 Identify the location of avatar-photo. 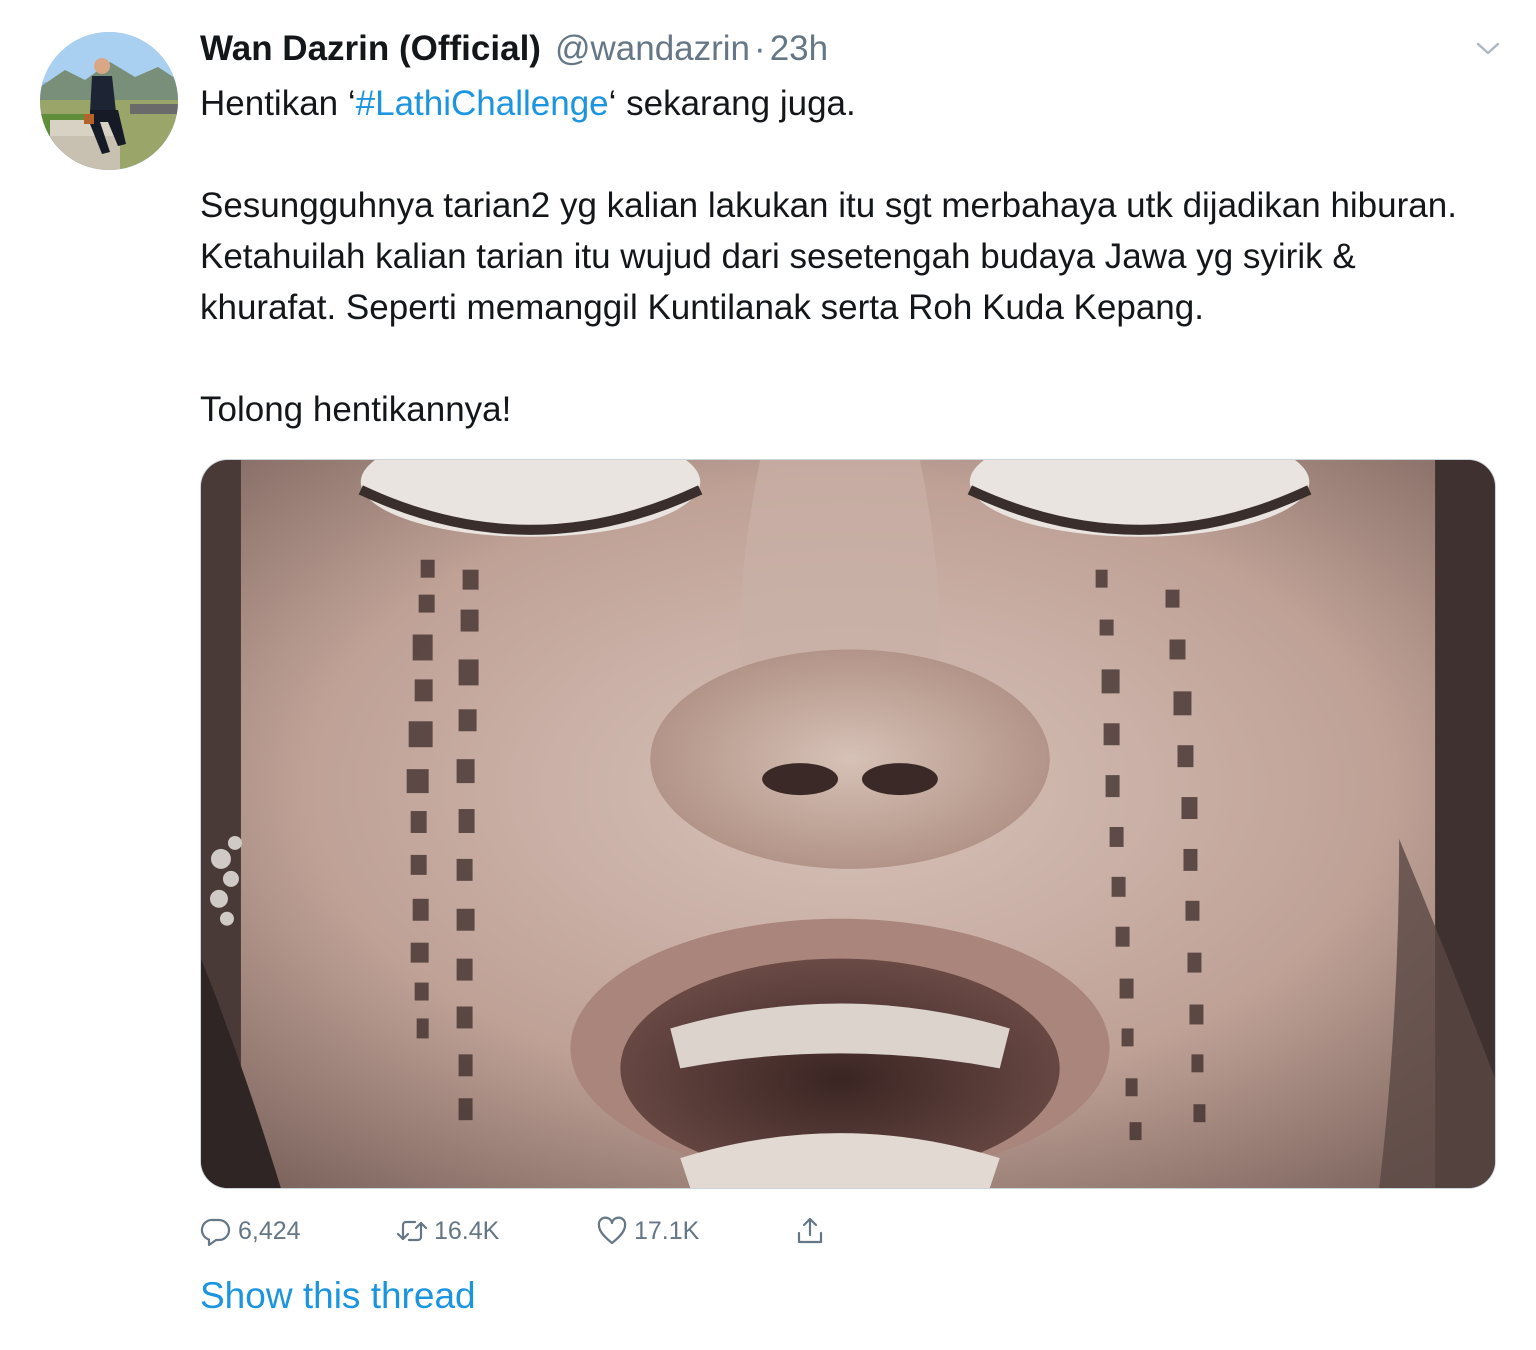
(109, 101).